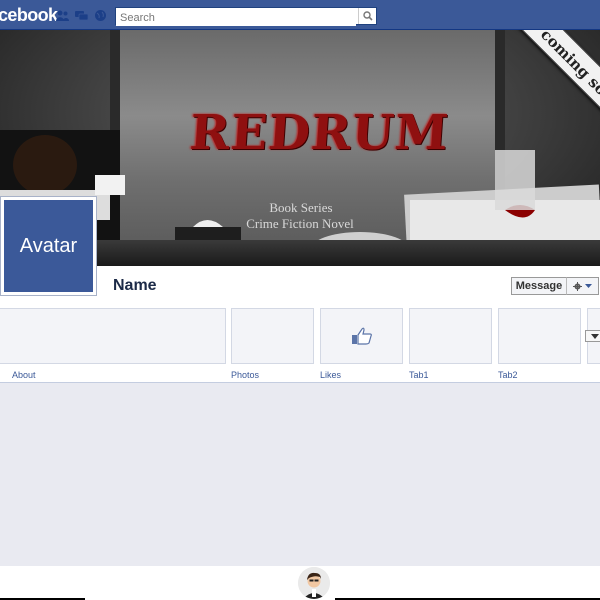  I want to click on notification-jewels, so click(81, 15).